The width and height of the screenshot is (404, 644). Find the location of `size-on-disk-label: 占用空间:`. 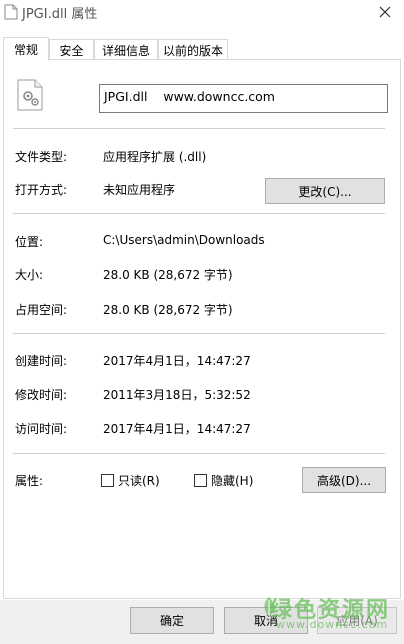

size-on-disk-label: 占用空间: is located at coordinates (41, 310).